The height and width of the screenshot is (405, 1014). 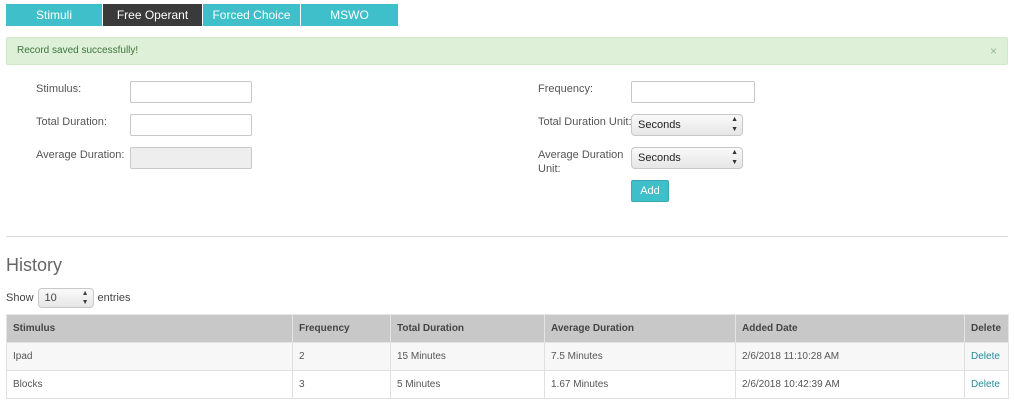 What do you see at coordinates (687, 158) in the screenshot?
I see `average-duration-unit-select: Seconds ▲ ▼` at bounding box center [687, 158].